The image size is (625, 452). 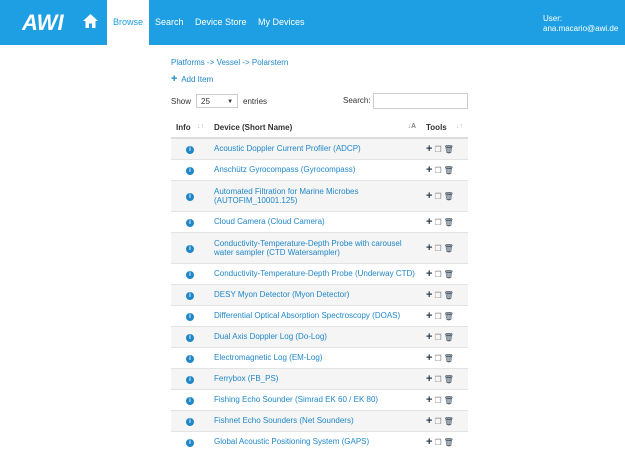 I want to click on header-tools: Tools ↓↑, so click(x=444, y=128).